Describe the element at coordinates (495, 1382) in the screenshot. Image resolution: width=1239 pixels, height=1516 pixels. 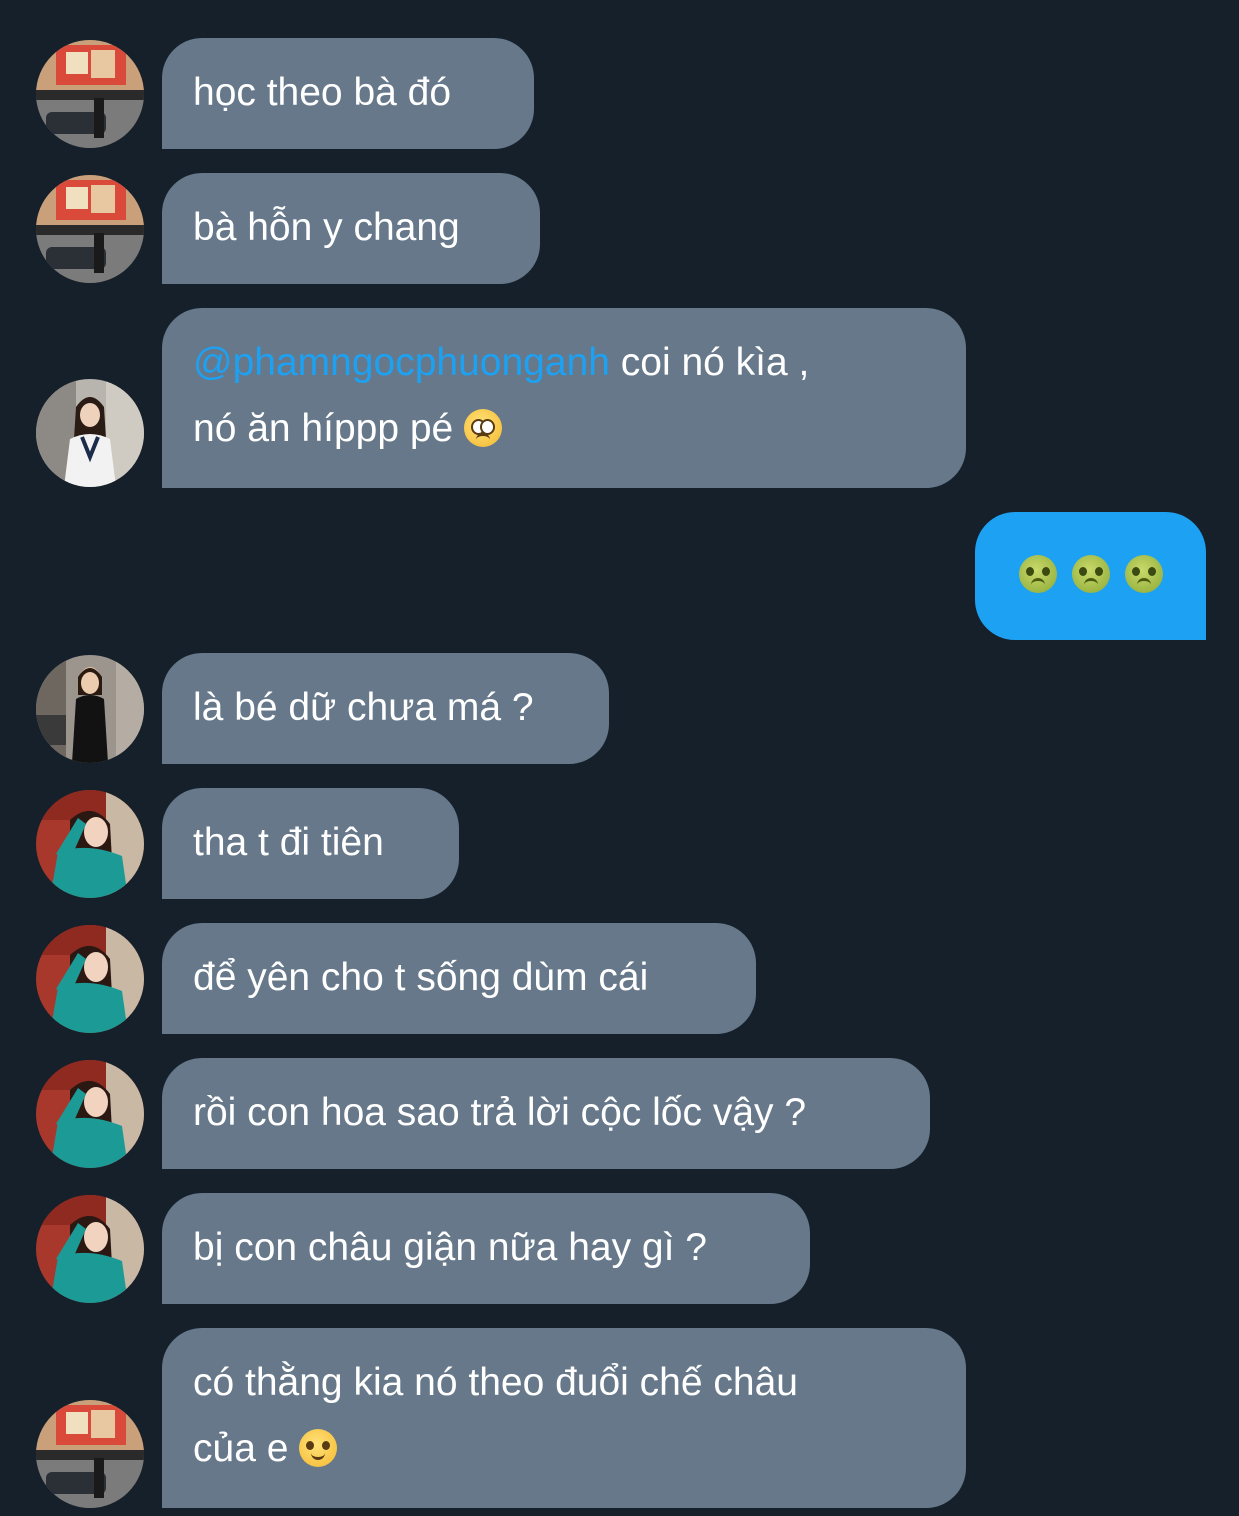
I see `message-text: có thằng kia nó theo đuổi chế châu` at that location.